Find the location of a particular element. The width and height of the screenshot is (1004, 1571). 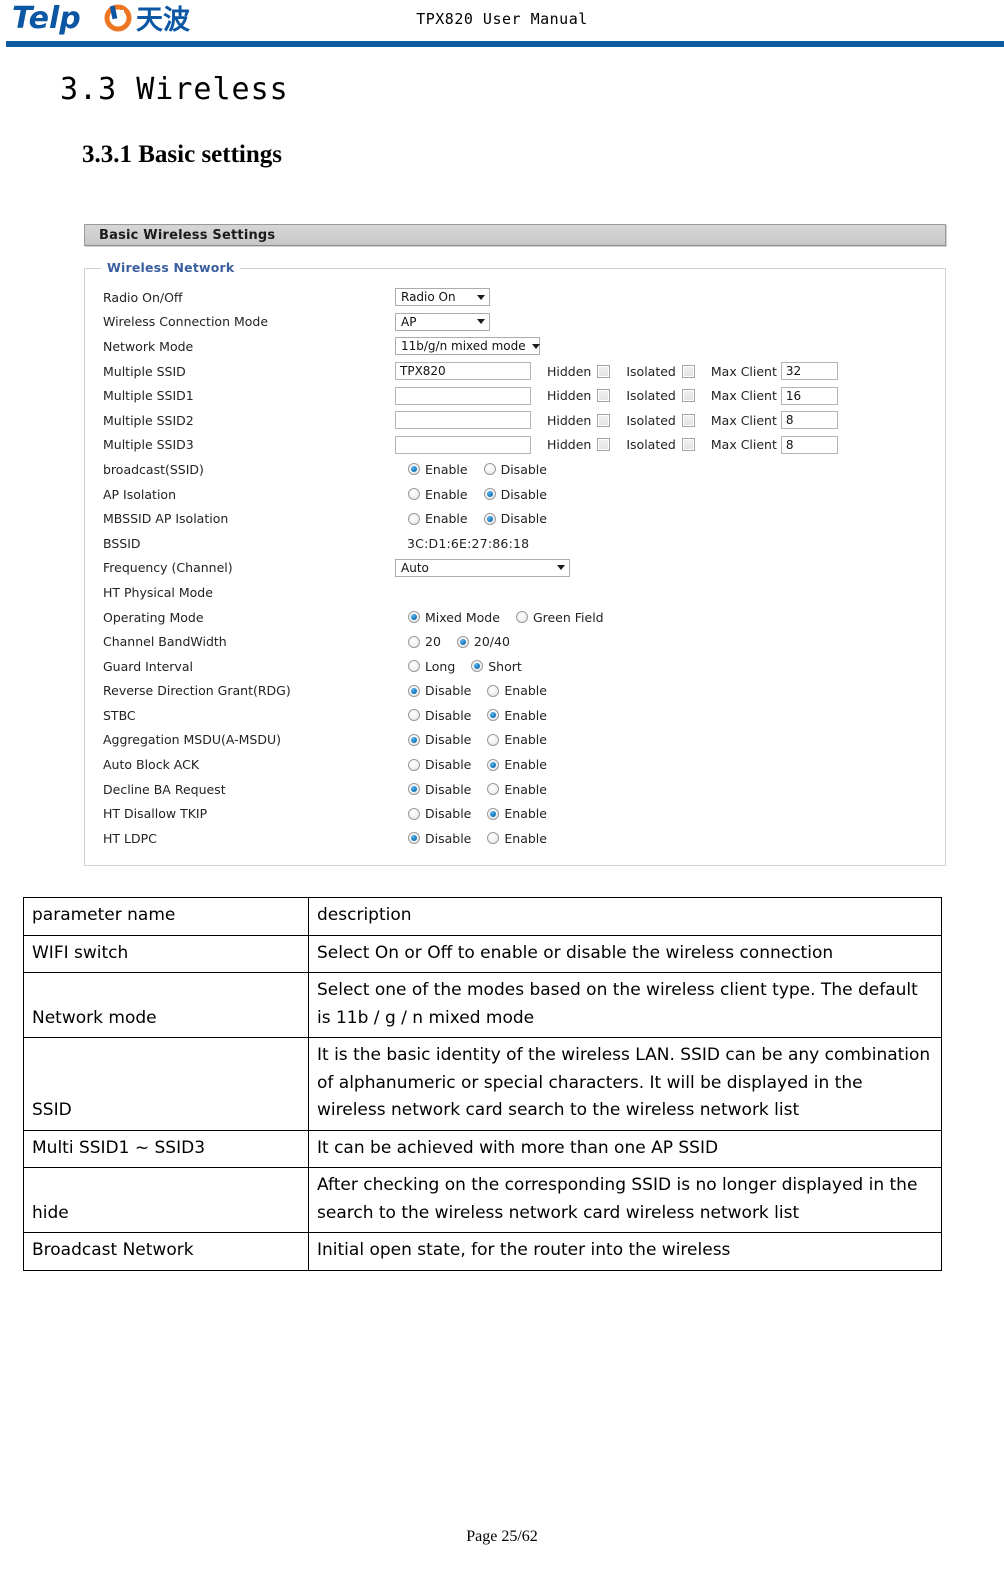

label-channel-bandwidth: Channel BandWidth is located at coordinates (165, 642).